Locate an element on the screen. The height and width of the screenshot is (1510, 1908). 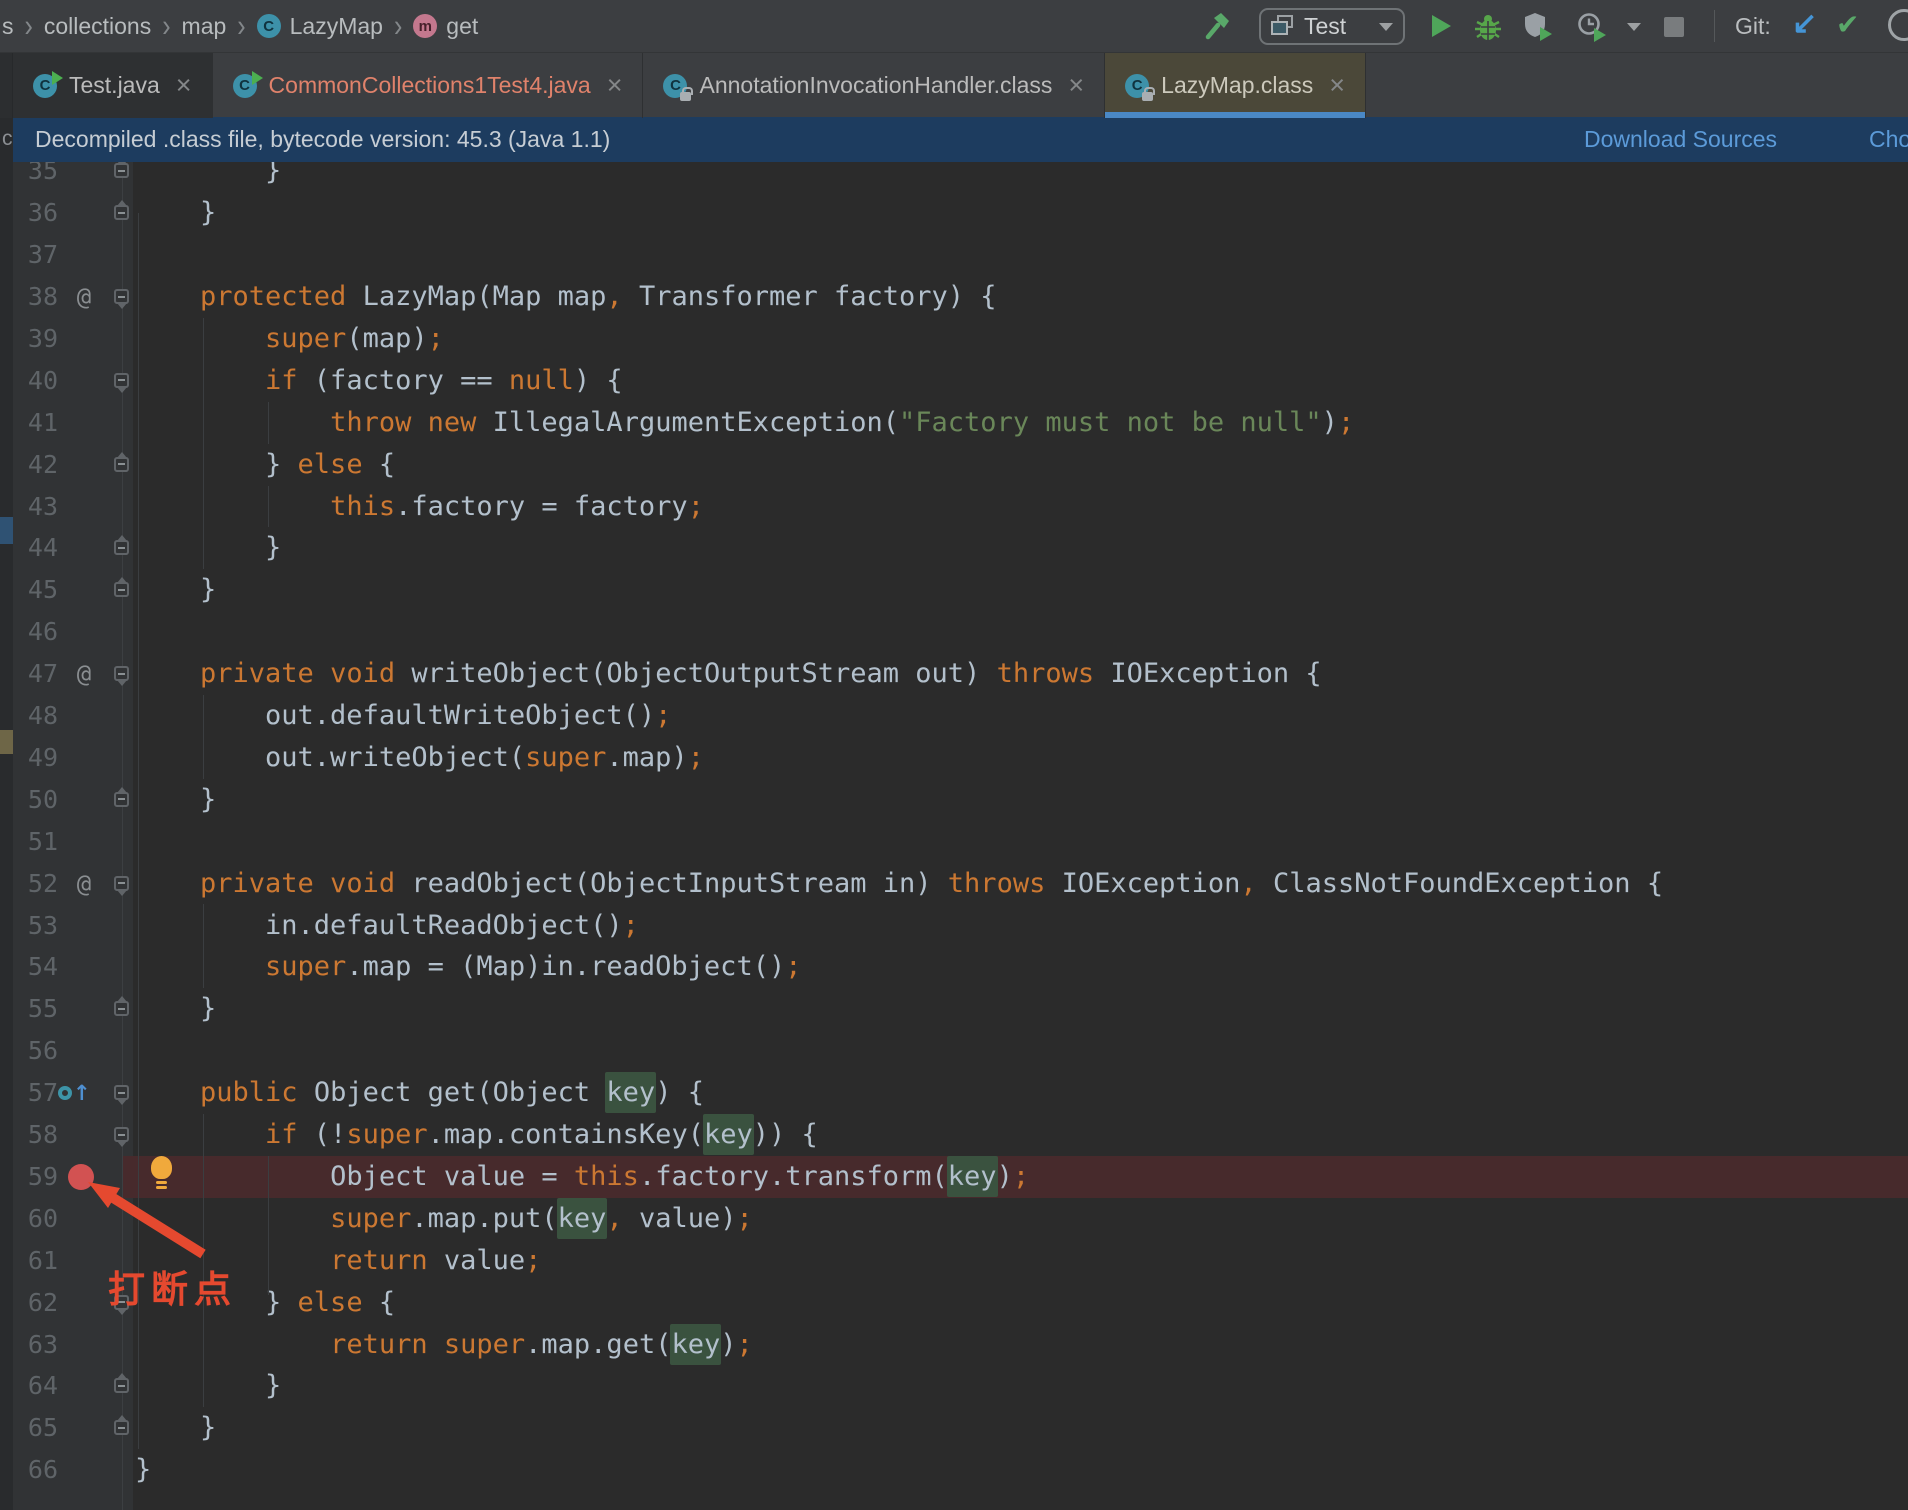
code-line-50: 50} is located at coordinates (954, 800).